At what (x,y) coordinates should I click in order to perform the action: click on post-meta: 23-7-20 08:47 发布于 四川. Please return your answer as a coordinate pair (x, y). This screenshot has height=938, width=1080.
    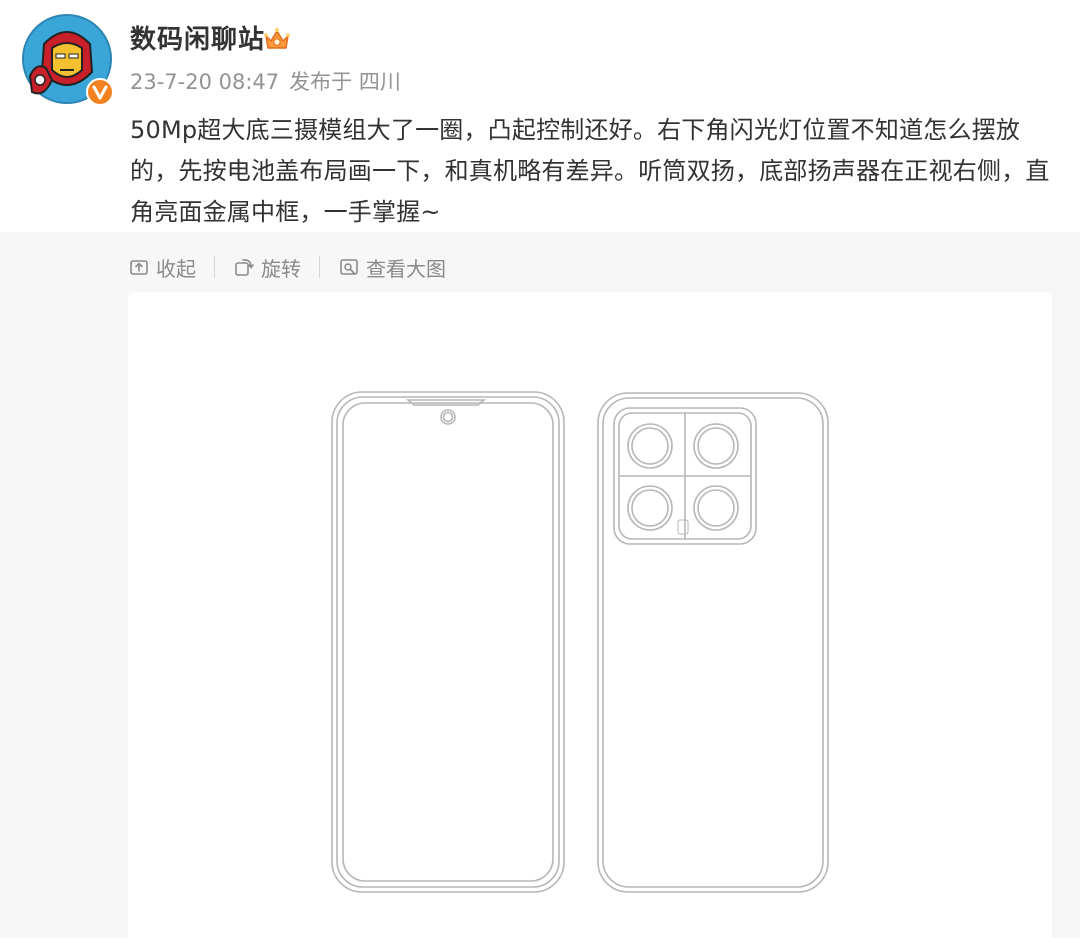
    Looking at the image, I should click on (265, 82).